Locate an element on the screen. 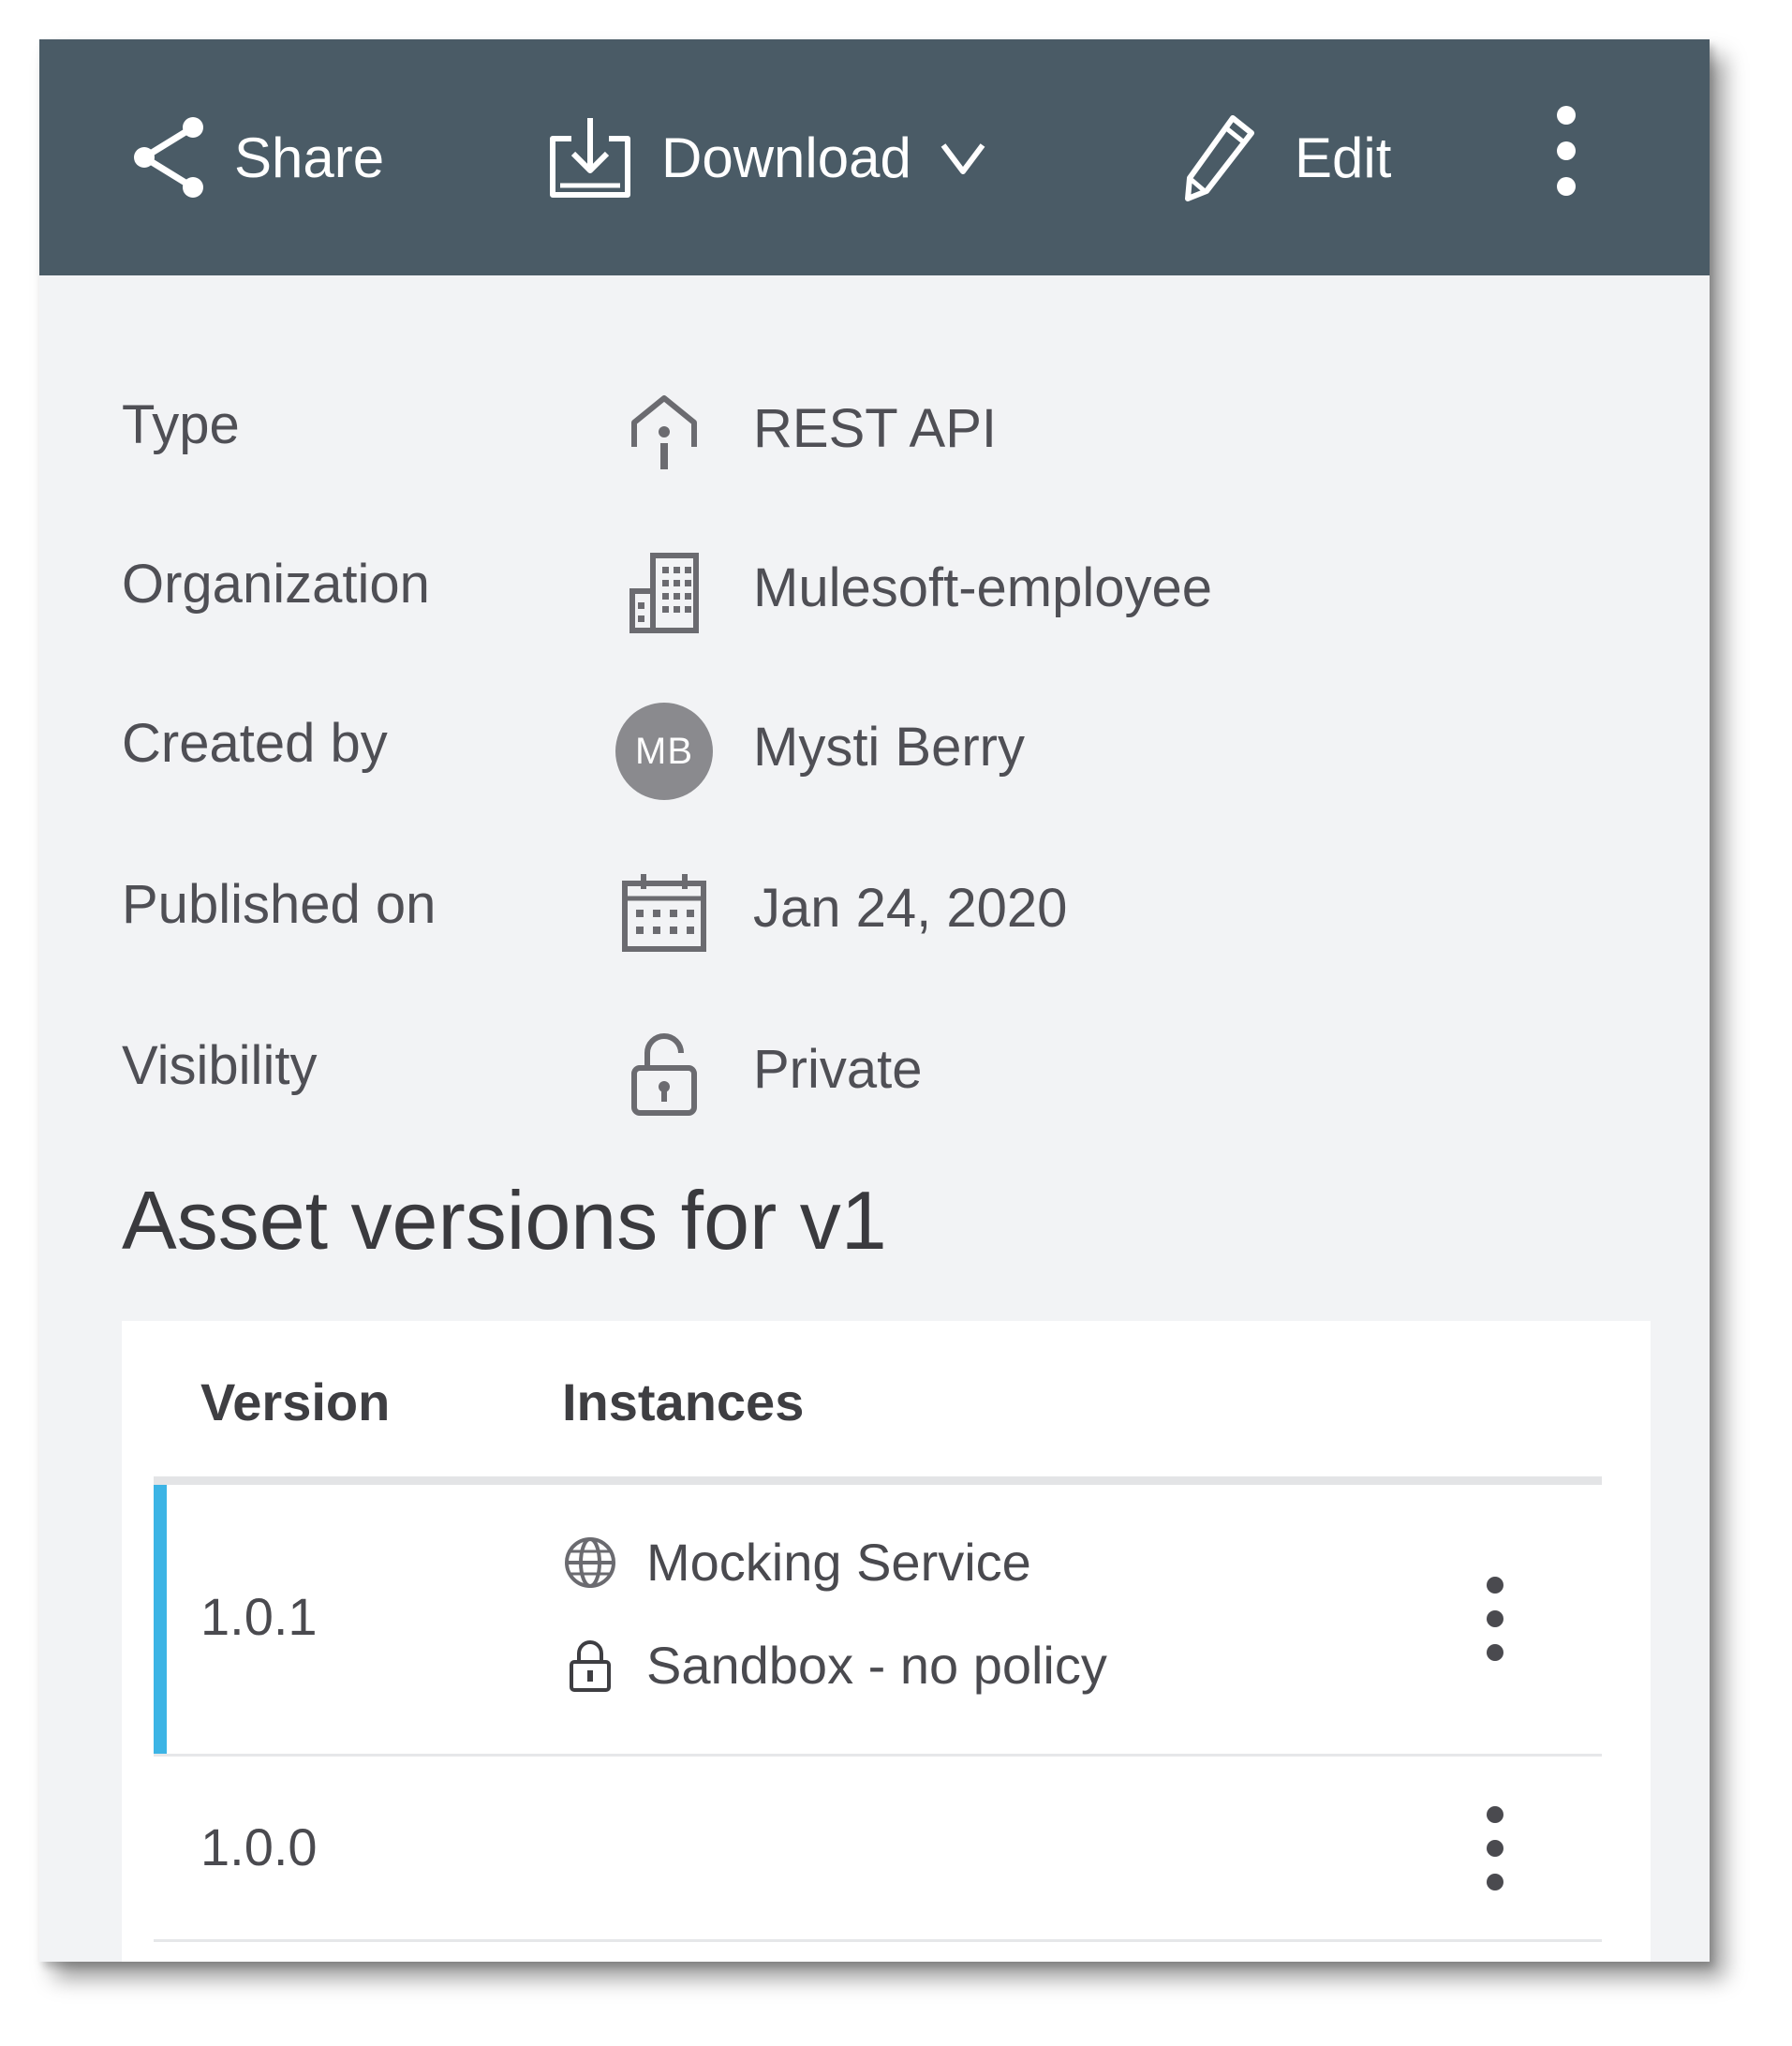  table-row: 1.0.0 is located at coordinates (878, 1850).